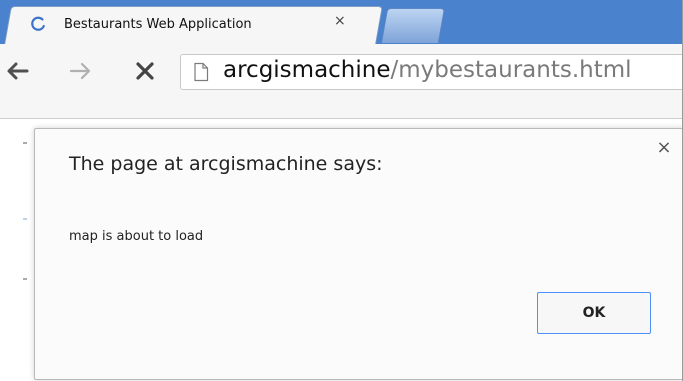  Describe the element at coordinates (17, 71) in the screenshot. I see `back-arrow-icon` at that location.